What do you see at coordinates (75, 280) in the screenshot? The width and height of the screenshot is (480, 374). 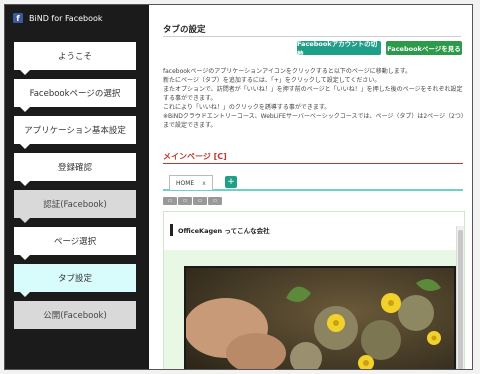 I see `nav-step-tab-settings: タブ設定` at bounding box center [75, 280].